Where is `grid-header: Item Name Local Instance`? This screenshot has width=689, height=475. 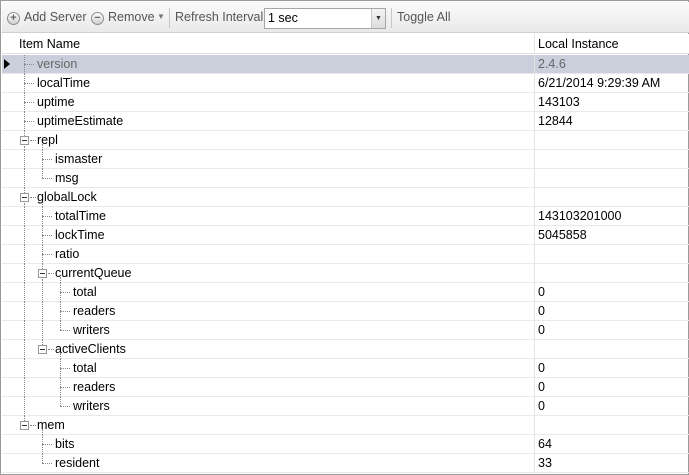 grid-header: Item Name Local Instance is located at coordinates (345, 44).